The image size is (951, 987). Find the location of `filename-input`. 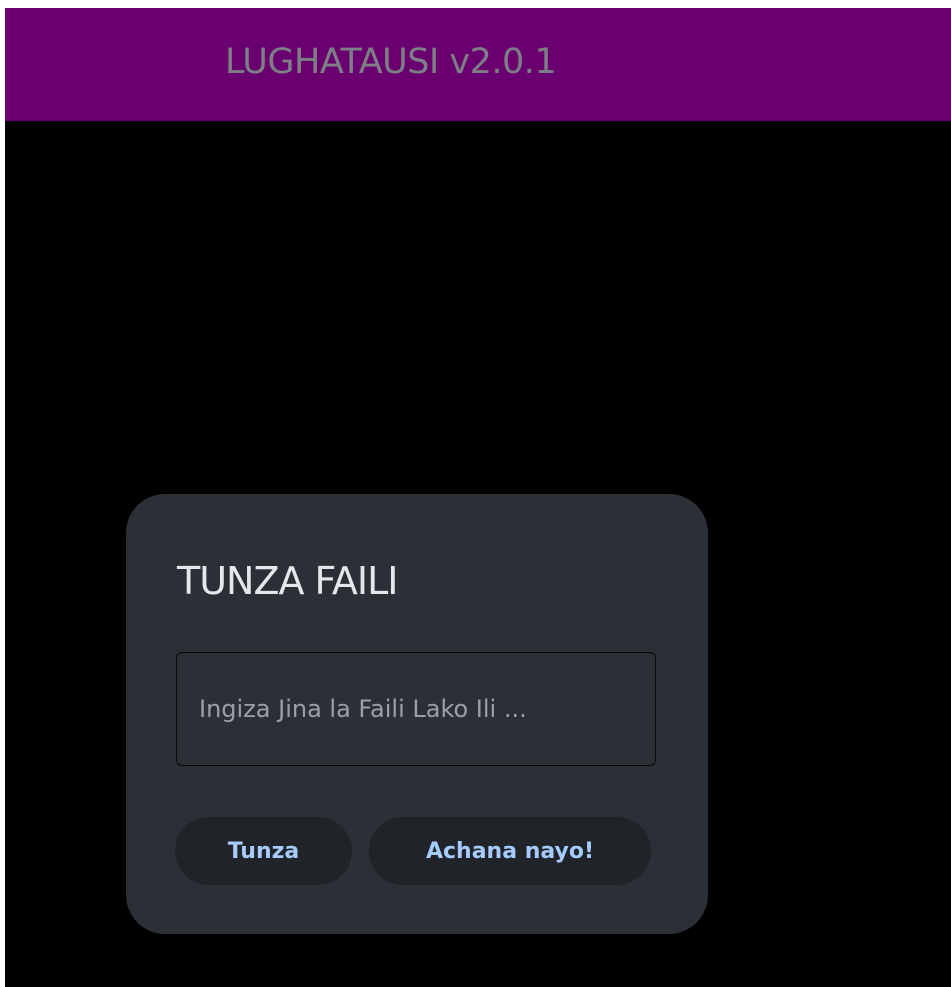

filename-input is located at coordinates (416, 709).